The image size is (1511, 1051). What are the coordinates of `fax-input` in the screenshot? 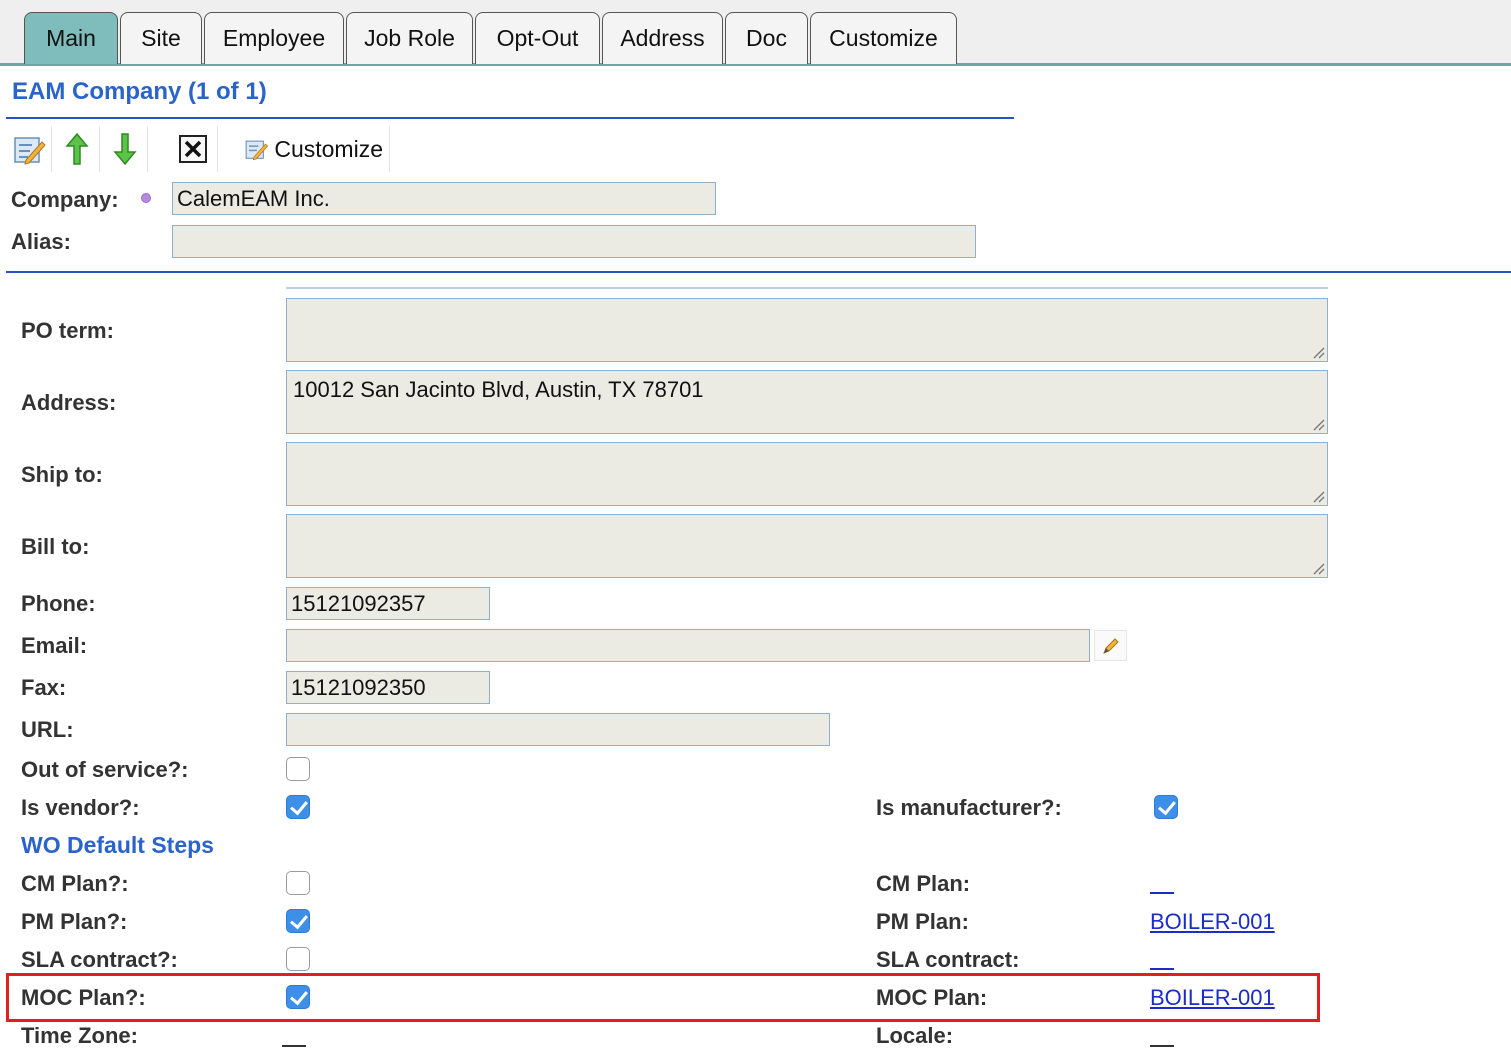 It's located at (388, 687).